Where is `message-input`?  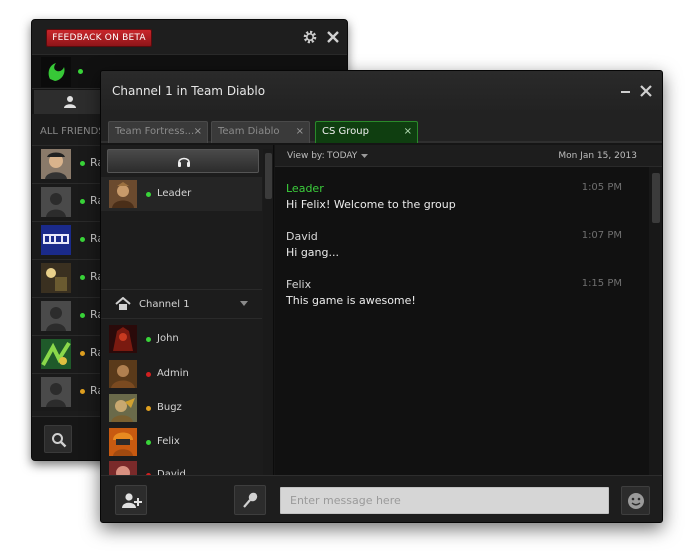
message-input is located at coordinates (444, 500).